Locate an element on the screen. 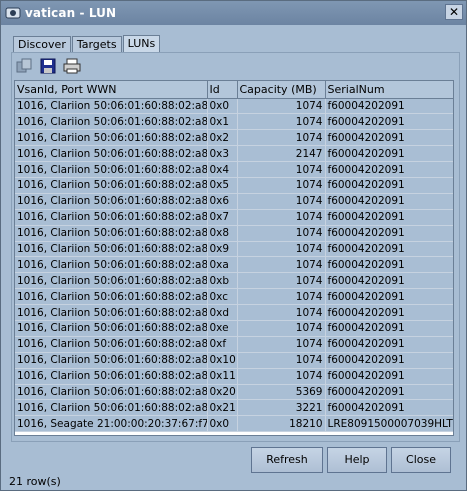  window-title: vatican - LUN is located at coordinates (71, 13).